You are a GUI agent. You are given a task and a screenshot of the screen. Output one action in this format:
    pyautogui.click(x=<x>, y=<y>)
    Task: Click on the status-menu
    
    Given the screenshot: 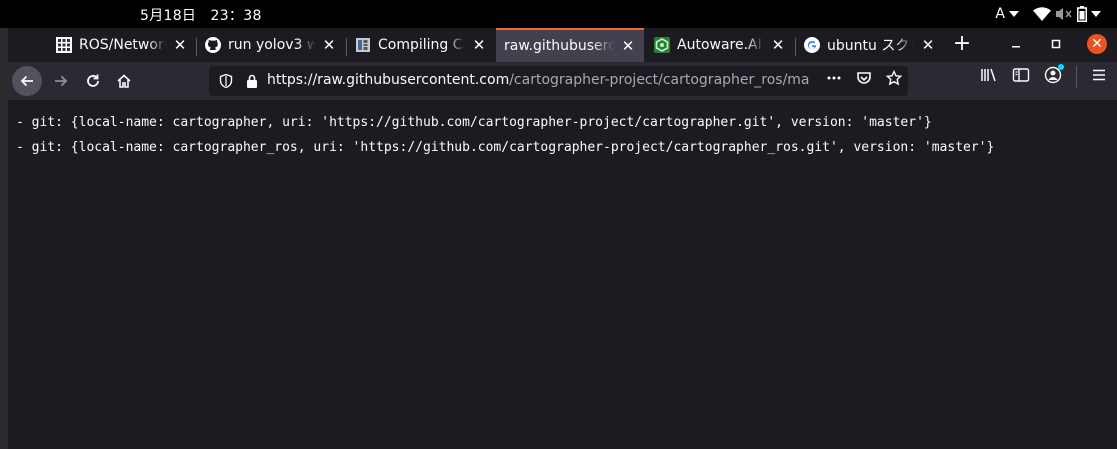 What is the action you would take?
    pyautogui.click(x=1067, y=14)
    